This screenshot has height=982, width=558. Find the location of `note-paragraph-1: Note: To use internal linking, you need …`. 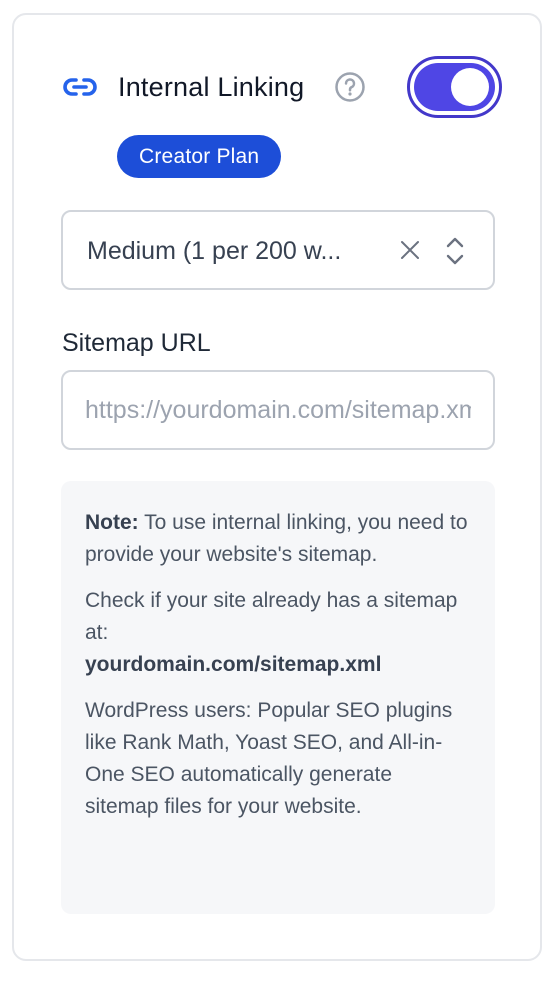

note-paragraph-1: Note: To use internal linking, you need … is located at coordinates (278, 539).